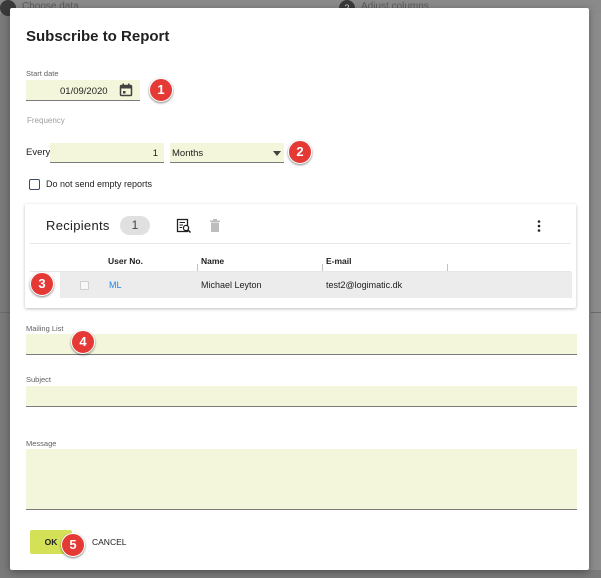  I want to click on cancel-button: CANCEL, so click(109, 542).